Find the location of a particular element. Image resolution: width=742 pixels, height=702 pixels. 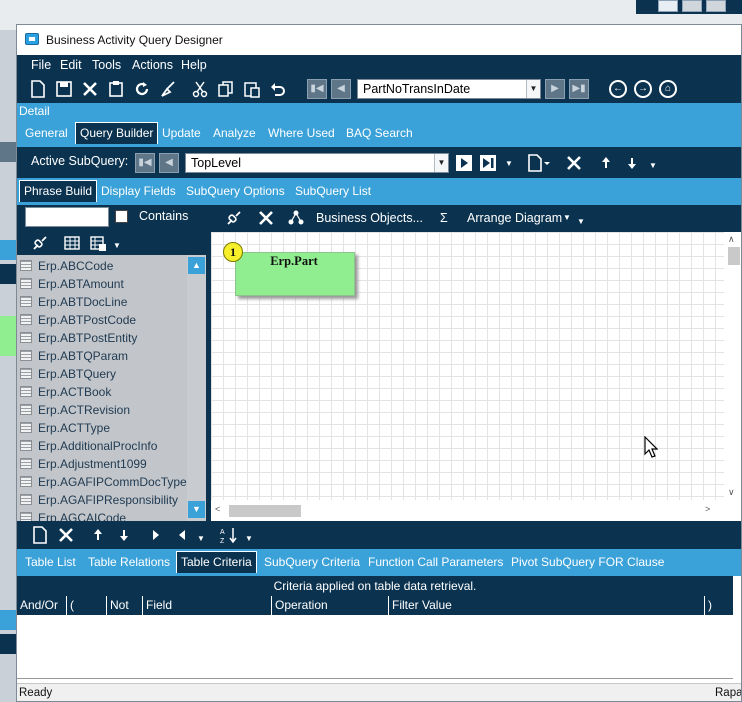

table-list-item: Erp.AGAFIPResponsibility is located at coordinates (102, 500).